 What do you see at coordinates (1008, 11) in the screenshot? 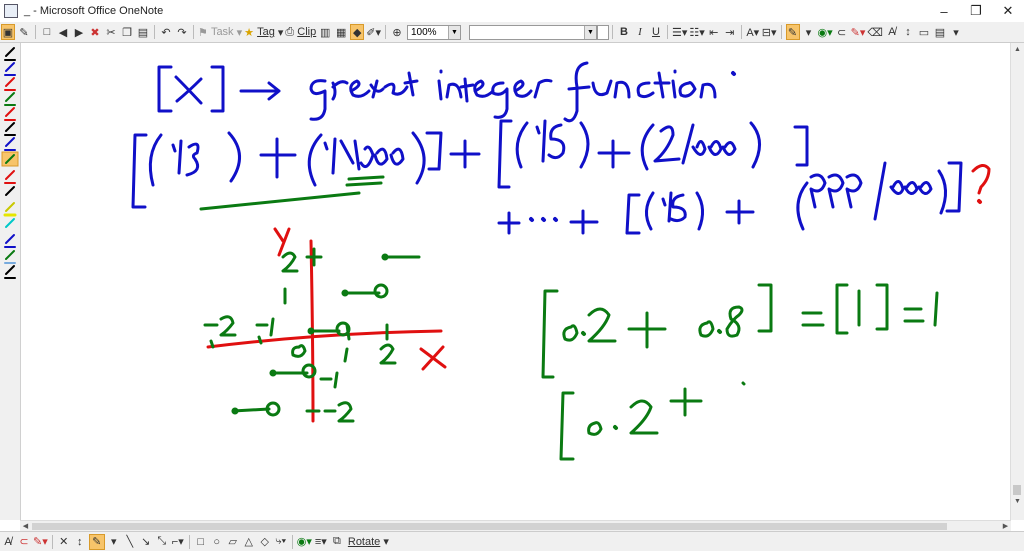
I see `close-button: ✕` at bounding box center [1008, 11].